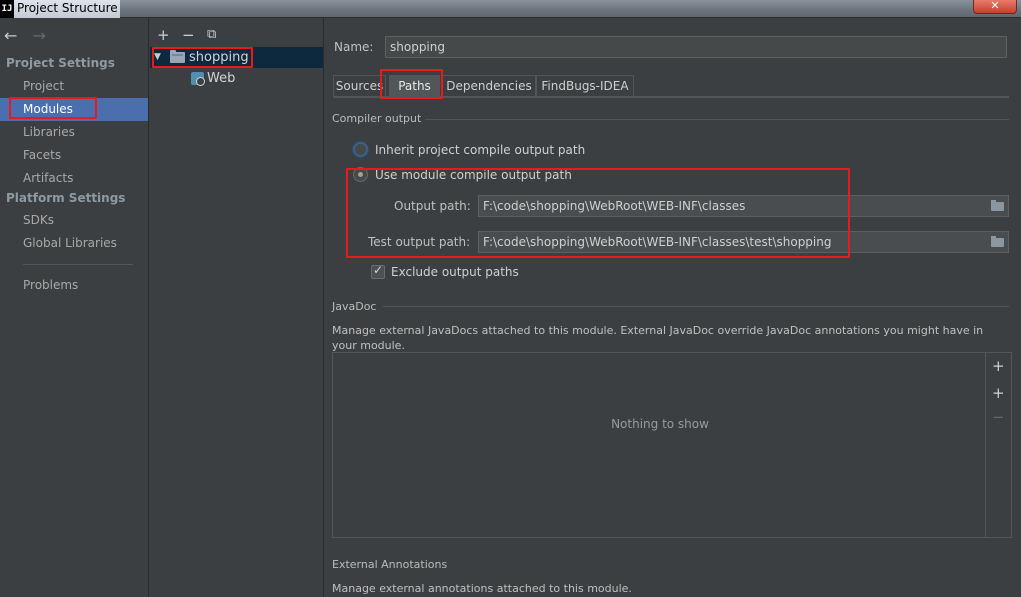  Describe the element at coordinates (696, 47) in the screenshot. I see `module-name-field: shopping` at that location.